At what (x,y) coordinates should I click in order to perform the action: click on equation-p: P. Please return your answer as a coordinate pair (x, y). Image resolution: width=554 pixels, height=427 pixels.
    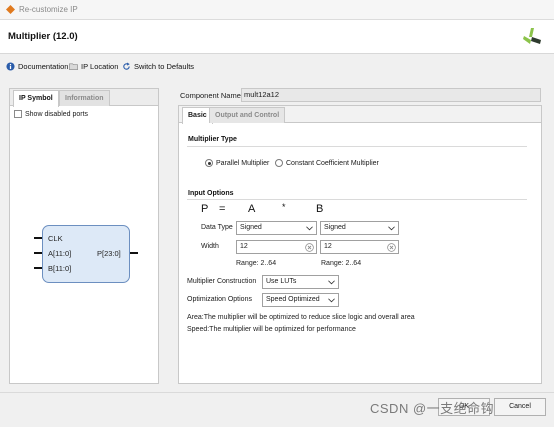
    Looking at the image, I should click on (205, 209).